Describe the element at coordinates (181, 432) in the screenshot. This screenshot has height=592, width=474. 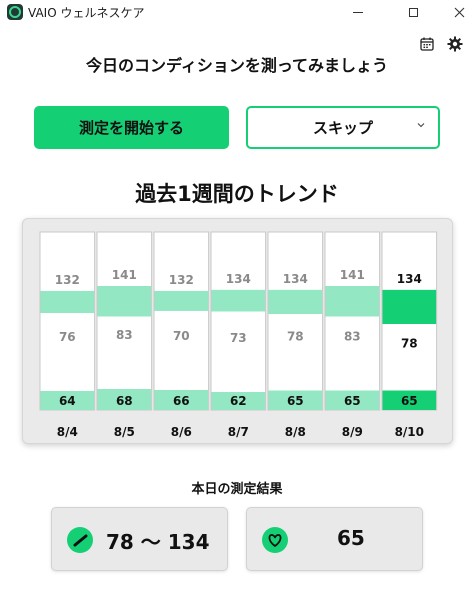
I see `date-label: 8/6` at that location.